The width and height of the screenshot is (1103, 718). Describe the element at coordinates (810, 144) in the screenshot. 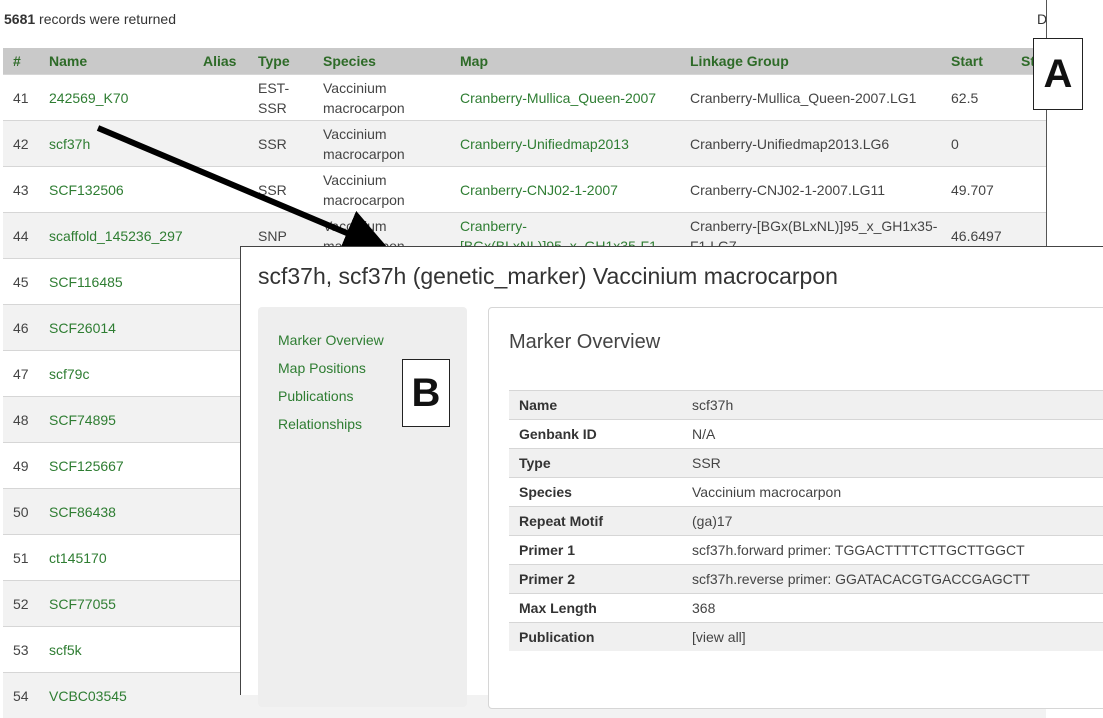

I see `cell-lg: Cranberry-Unifiedmap2013.LG6` at that location.